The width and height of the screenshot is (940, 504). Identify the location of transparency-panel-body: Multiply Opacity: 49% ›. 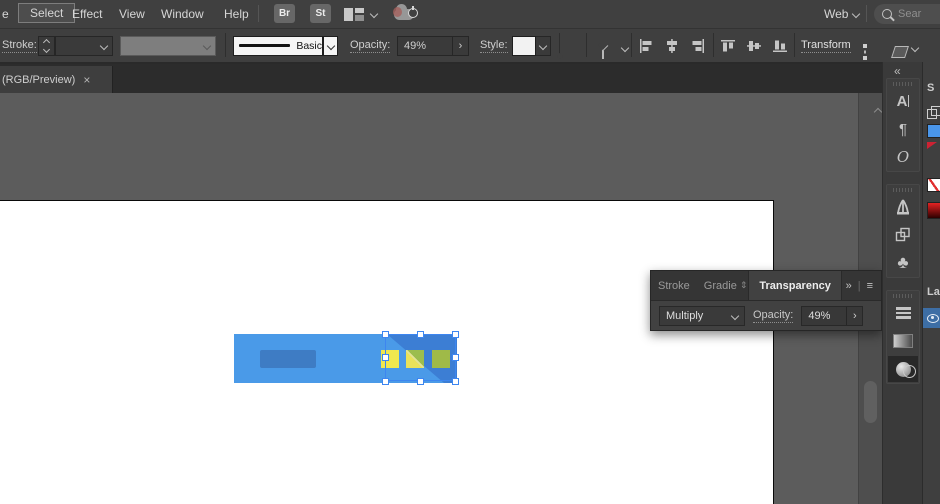
(766, 316).